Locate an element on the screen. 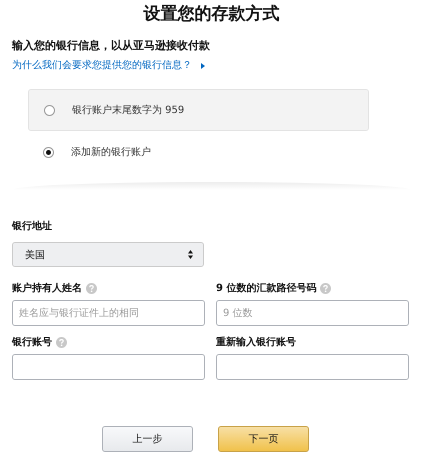 The width and height of the screenshot is (423, 469). account-option: 添加新的银行账户 is located at coordinates (198, 152).